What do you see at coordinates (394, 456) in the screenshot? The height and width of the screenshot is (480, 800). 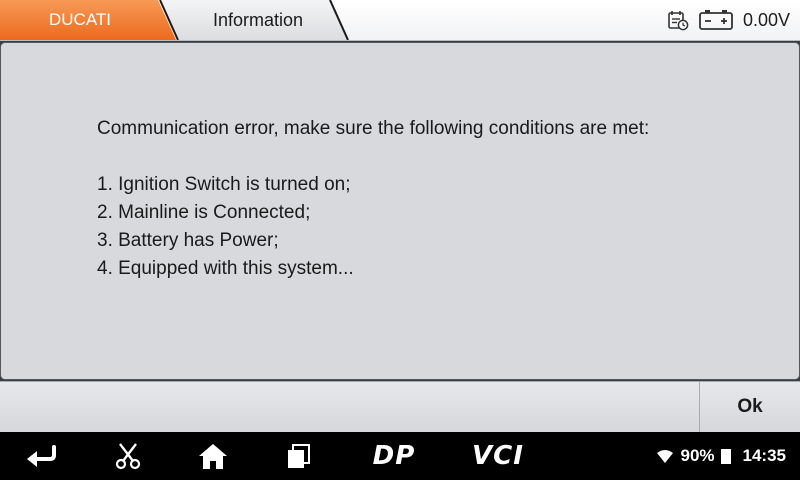 I see `dp-button: DP` at bounding box center [394, 456].